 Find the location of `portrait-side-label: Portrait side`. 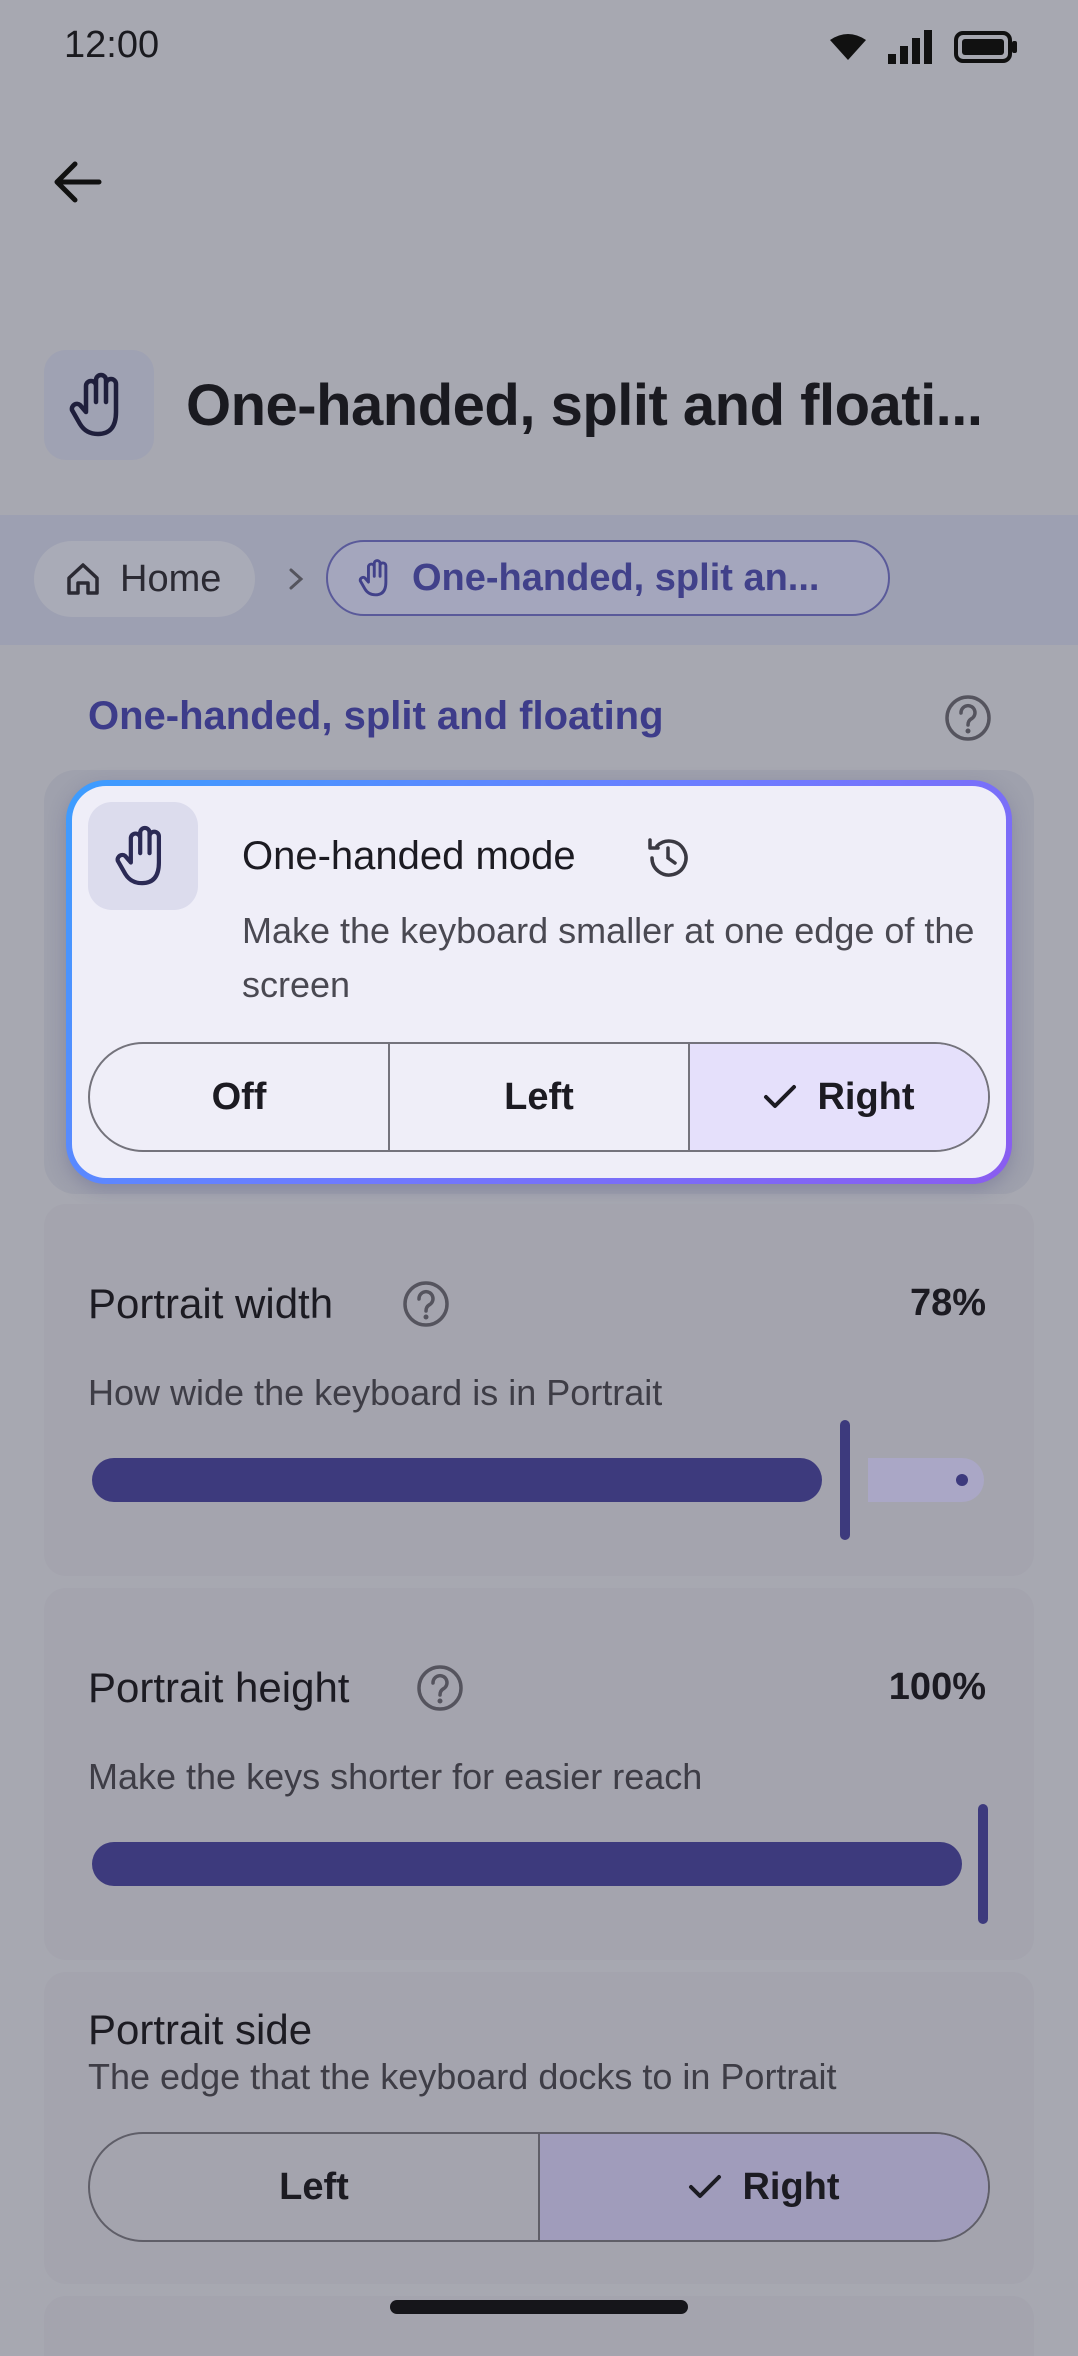

portrait-side-label: Portrait side is located at coordinates (200, 2029).